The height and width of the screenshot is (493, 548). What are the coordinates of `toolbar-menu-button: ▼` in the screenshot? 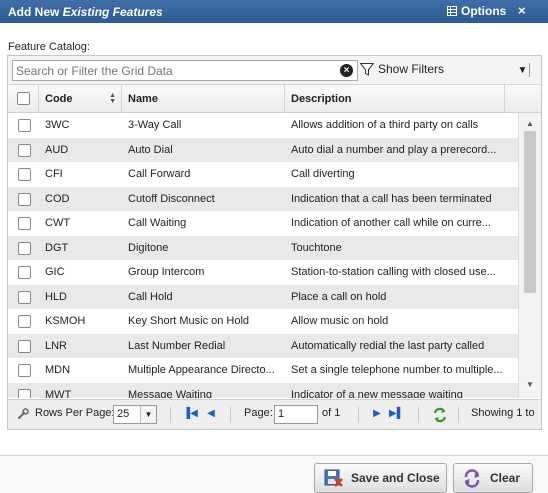 It's located at (524, 70).